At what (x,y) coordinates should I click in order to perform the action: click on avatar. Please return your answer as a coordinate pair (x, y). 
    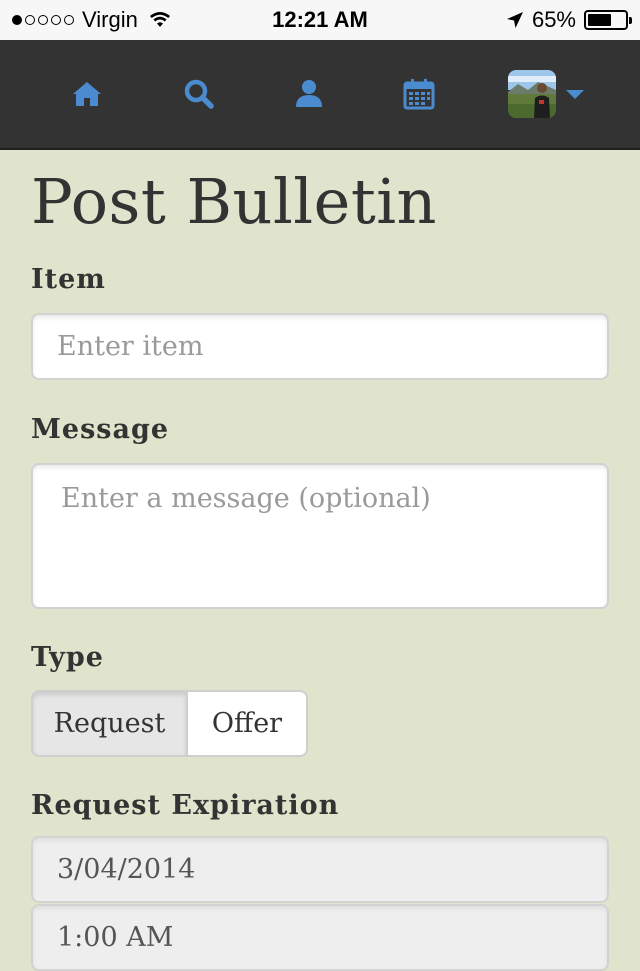
    Looking at the image, I should click on (532, 94).